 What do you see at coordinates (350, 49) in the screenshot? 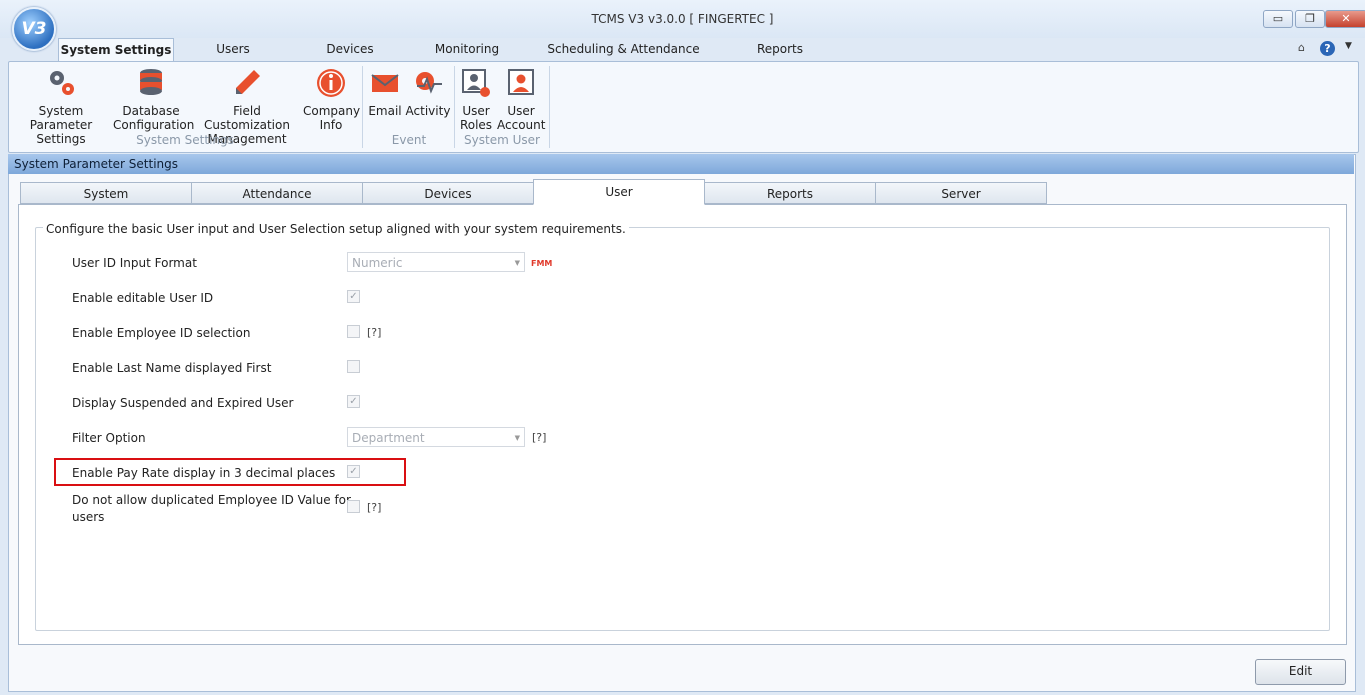
I see `menu-tab-devices: Devices` at bounding box center [350, 49].